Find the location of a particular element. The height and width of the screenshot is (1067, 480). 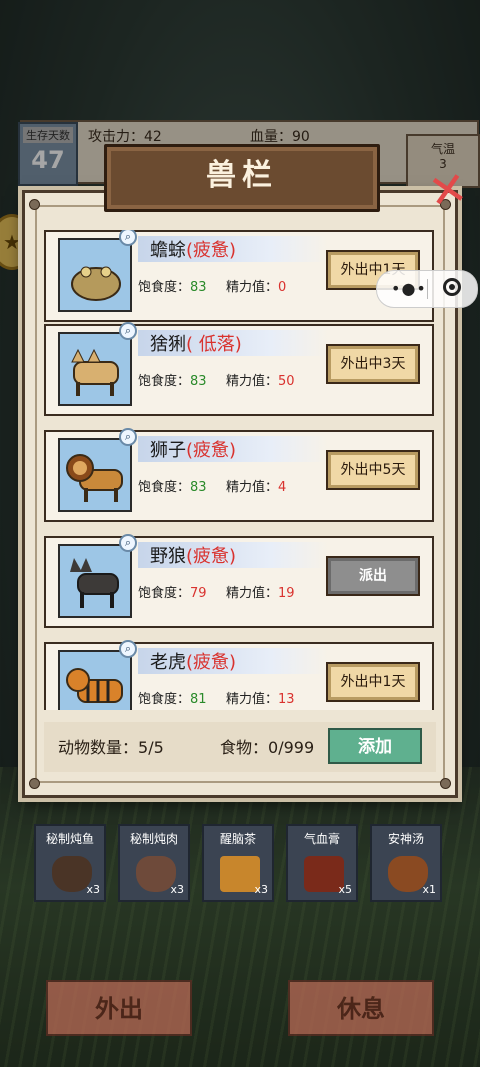

more-menu-icon: •●• is located at coordinates (409, 288).